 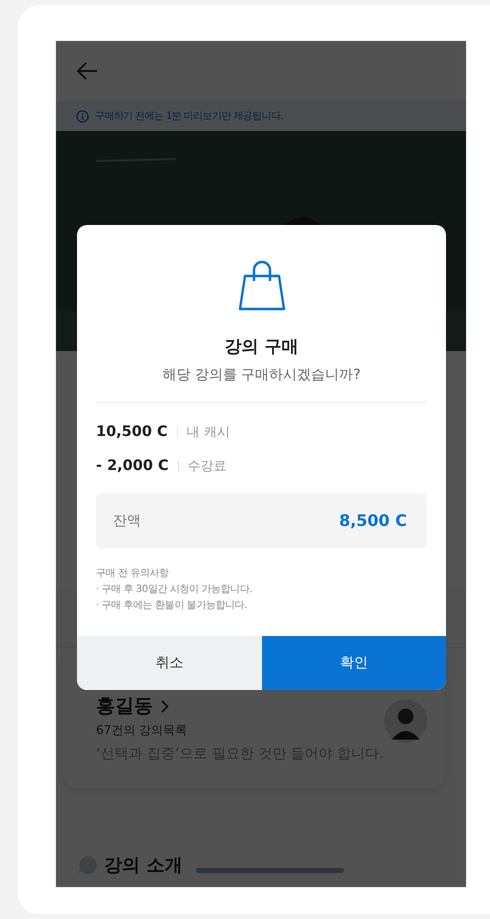 I want to click on shopping-bag-icon, so click(x=261, y=286).